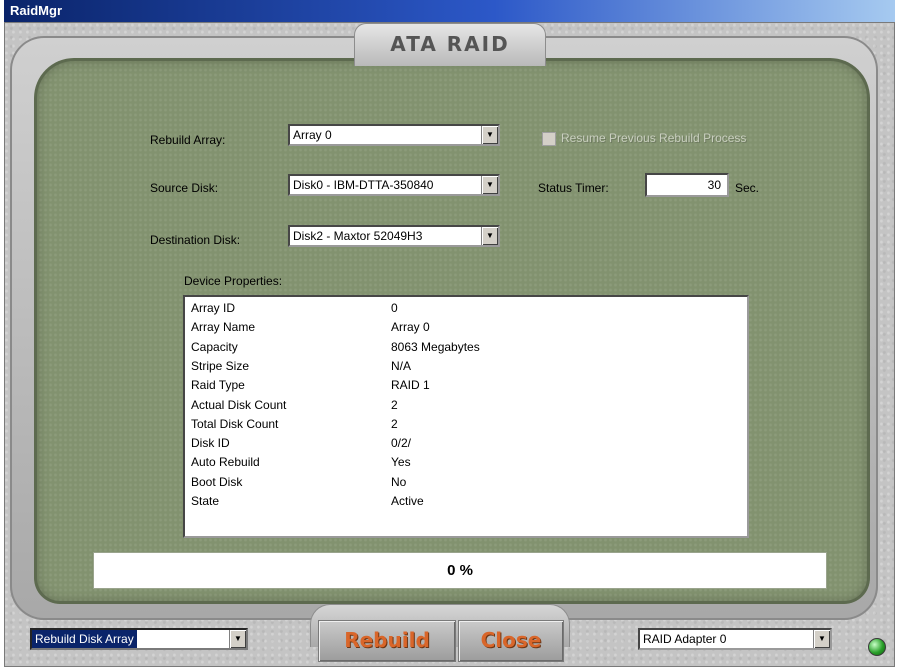 The height and width of the screenshot is (671, 899). I want to click on property-name: Array ID, so click(213, 308).